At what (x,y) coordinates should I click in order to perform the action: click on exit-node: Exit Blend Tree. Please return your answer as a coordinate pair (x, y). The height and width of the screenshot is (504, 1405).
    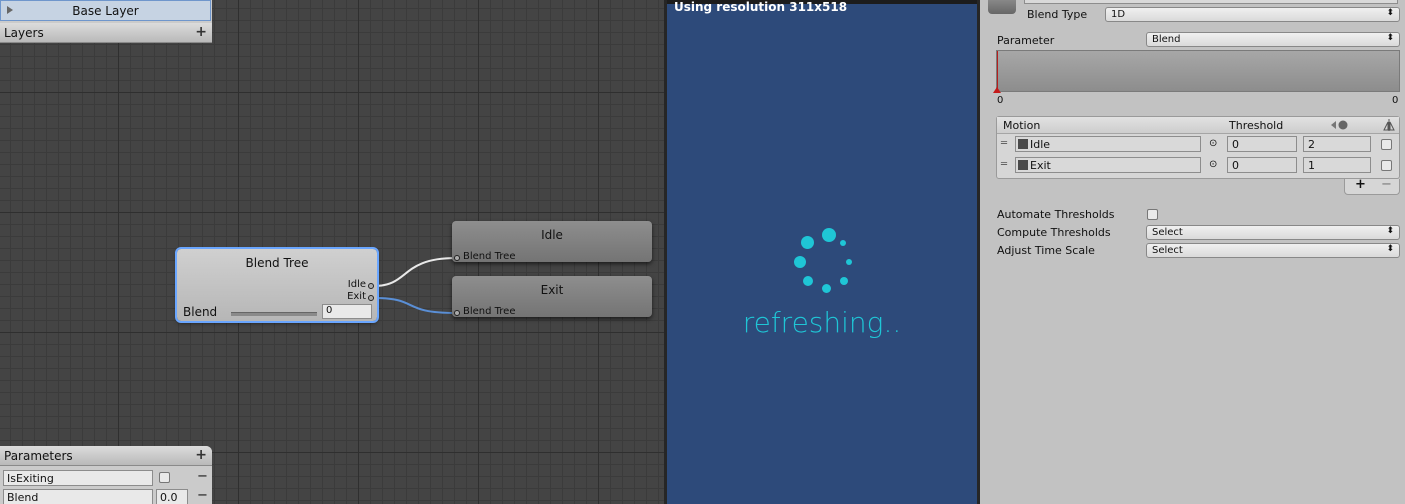
    Looking at the image, I should click on (552, 296).